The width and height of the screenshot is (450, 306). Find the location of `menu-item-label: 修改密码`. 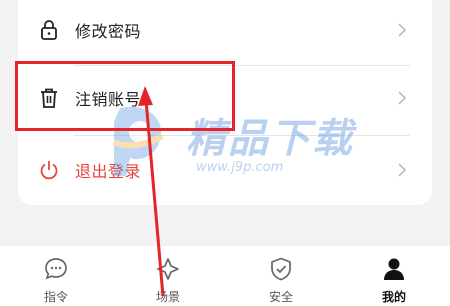

menu-item-label: 修改密码 is located at coordinates (108, 31).